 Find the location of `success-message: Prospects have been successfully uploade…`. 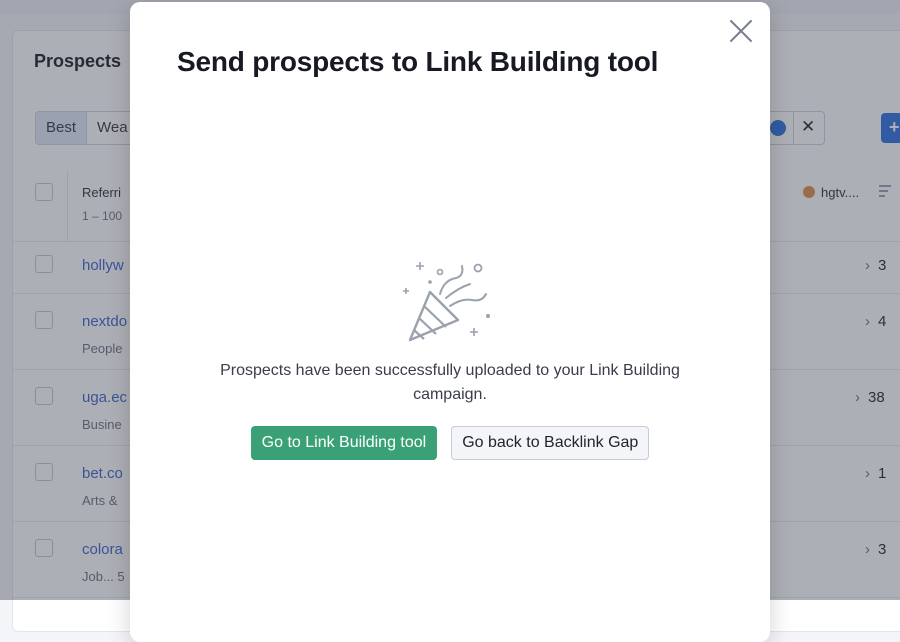

success-message: Prospects have been successfully uploade… is located at coordinates (450, 383).